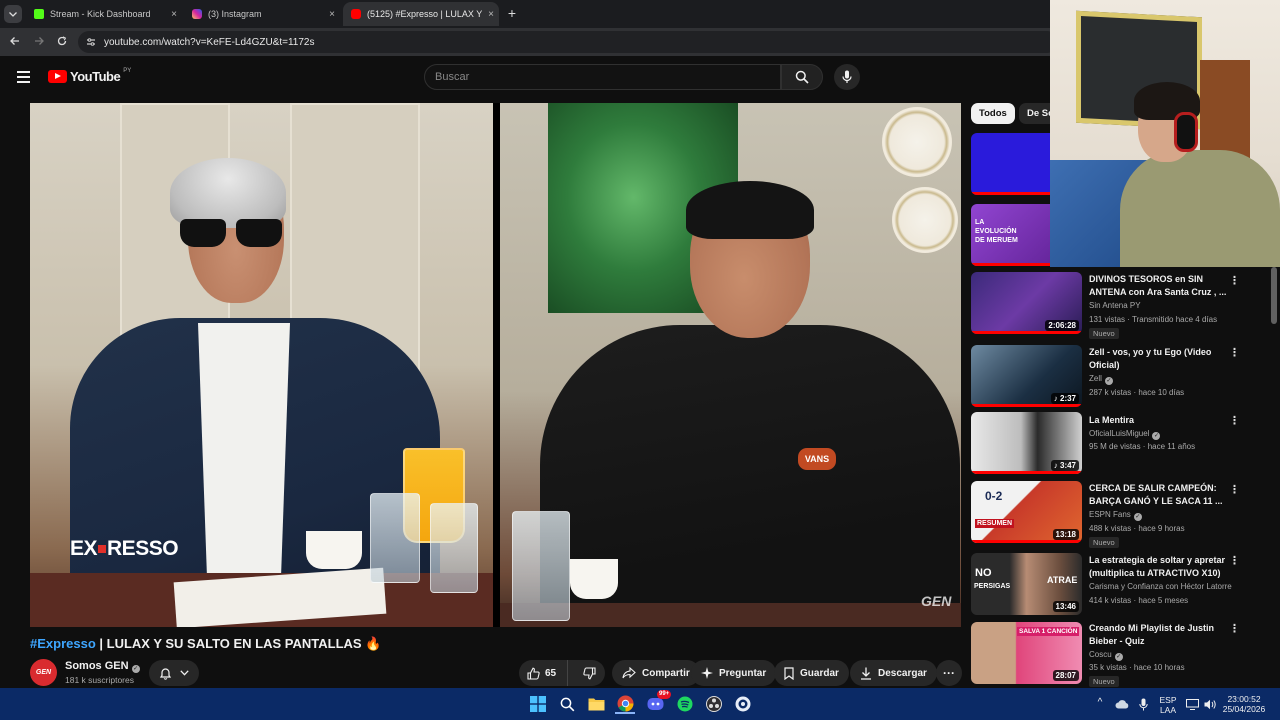  What do you see at coordinates (104, 14) in the screenshot?
I see `browser-tab-kick: Stream - Kick Dashboard ×` at bounding box center [104, 14].